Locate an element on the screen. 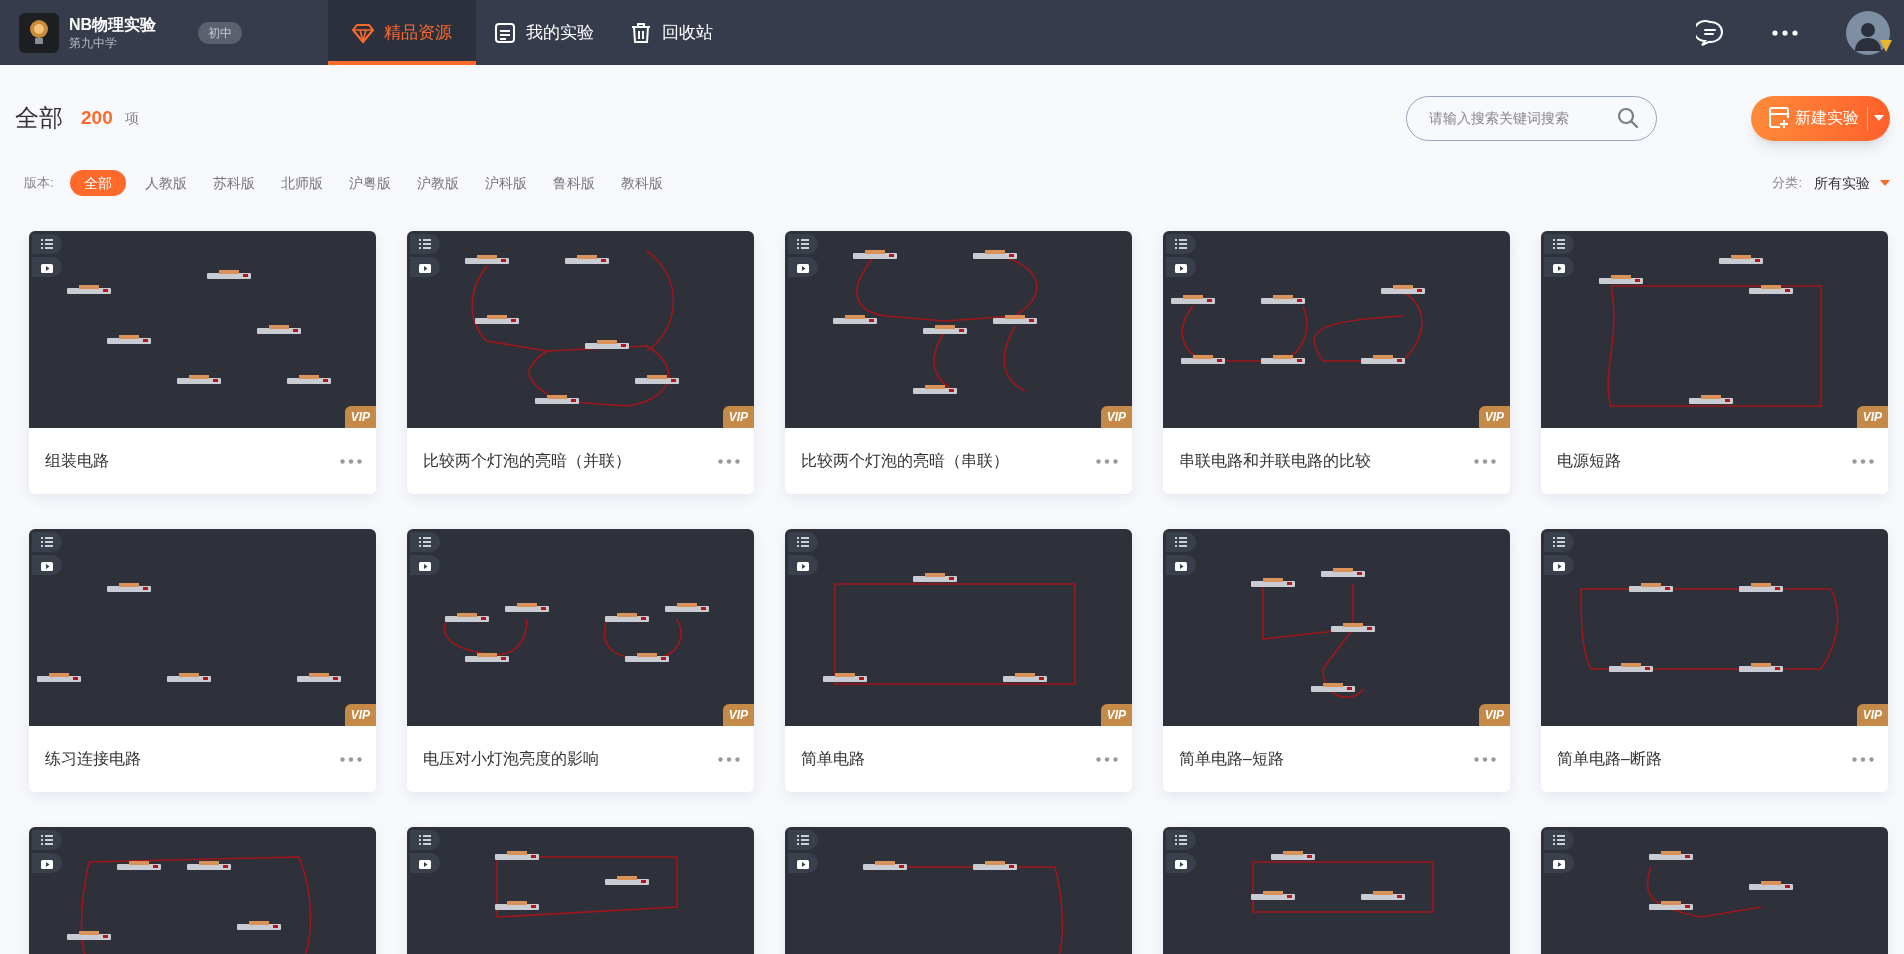 The image size is (1904, 954). edition-filter: 沪粤版 is located at coordinates (369, 183).